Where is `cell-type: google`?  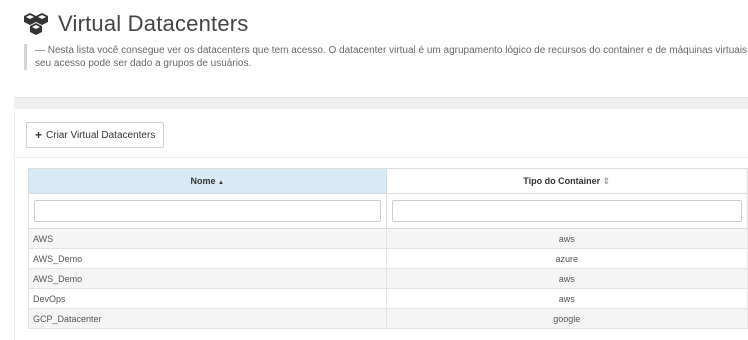 cell-type: google is located at coordinates (566, 318).